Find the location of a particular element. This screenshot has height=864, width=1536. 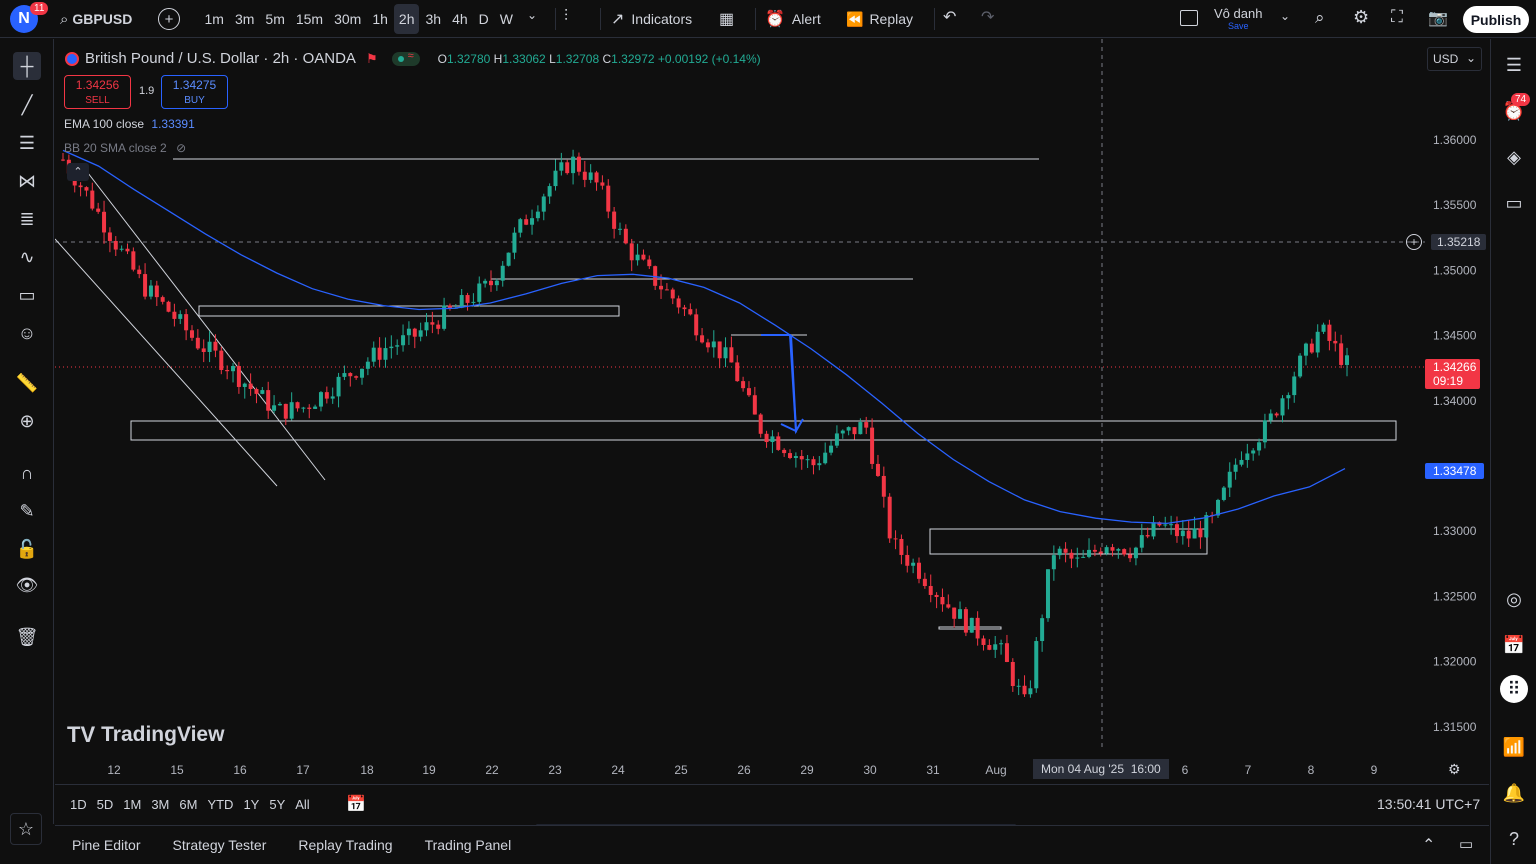

indicators-button: ↗ Indicators is located at coordinates (651, 19).